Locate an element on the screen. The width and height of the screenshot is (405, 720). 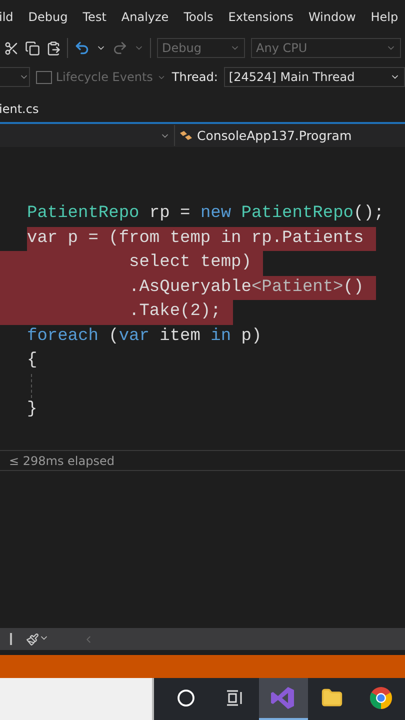
menu-item: ild is located at coordinates (7, 17).